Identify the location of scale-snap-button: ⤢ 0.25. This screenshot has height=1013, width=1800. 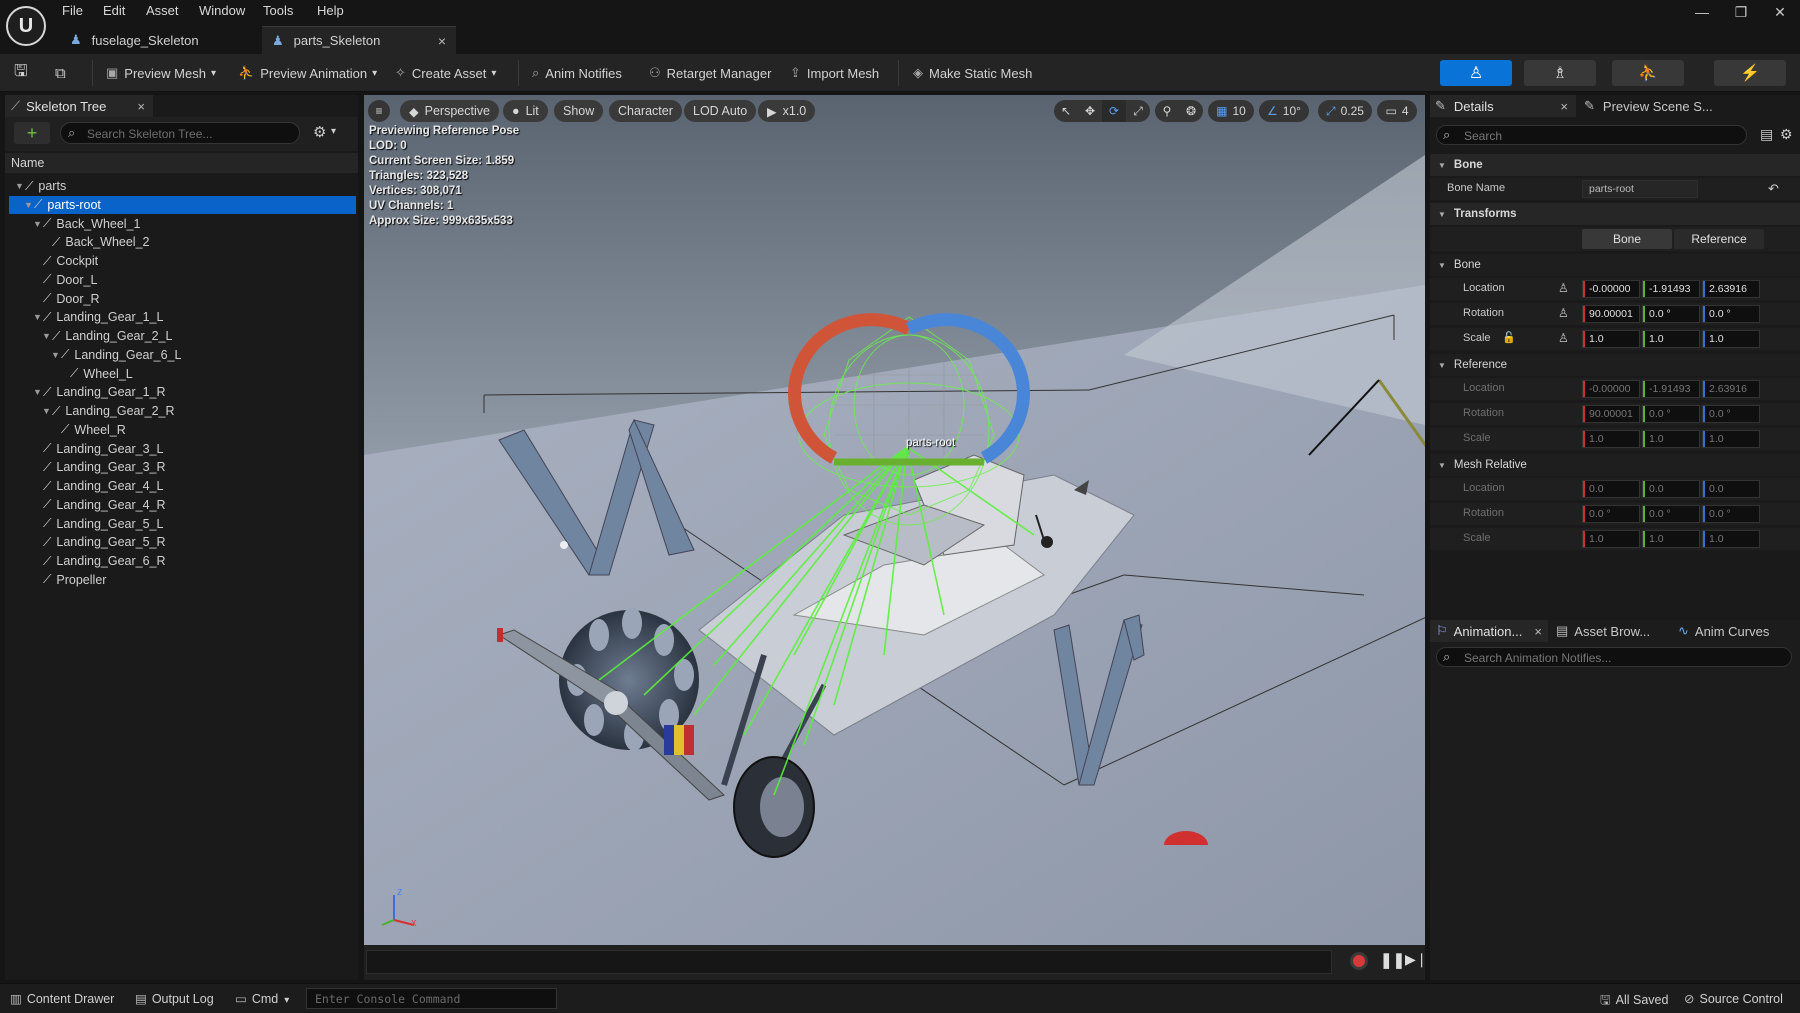
(1345, 111).